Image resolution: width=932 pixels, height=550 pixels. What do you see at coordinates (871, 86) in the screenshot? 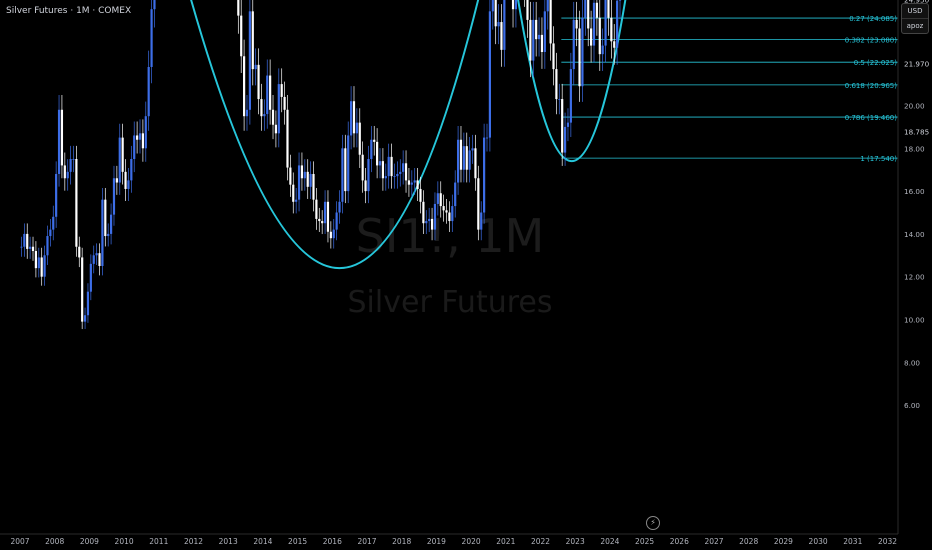
I see `fib-label: 0.618 (20.965)` at bounding box center [871, 86].